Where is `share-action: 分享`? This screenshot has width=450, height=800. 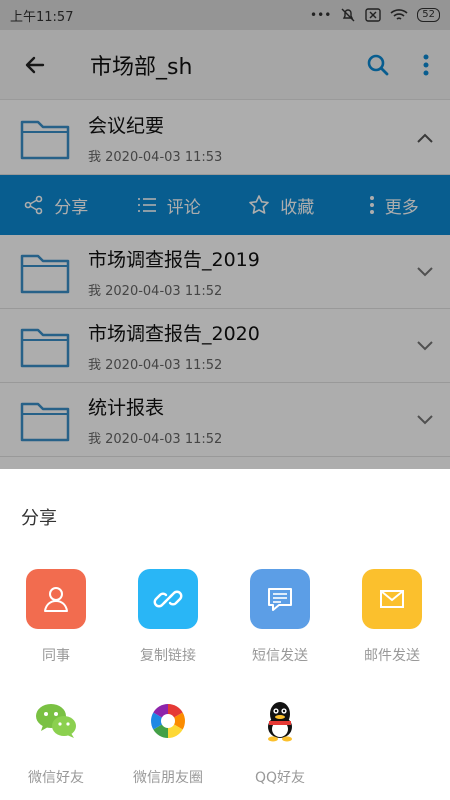 share-action: 分享 is located at coordinates (56, 205).